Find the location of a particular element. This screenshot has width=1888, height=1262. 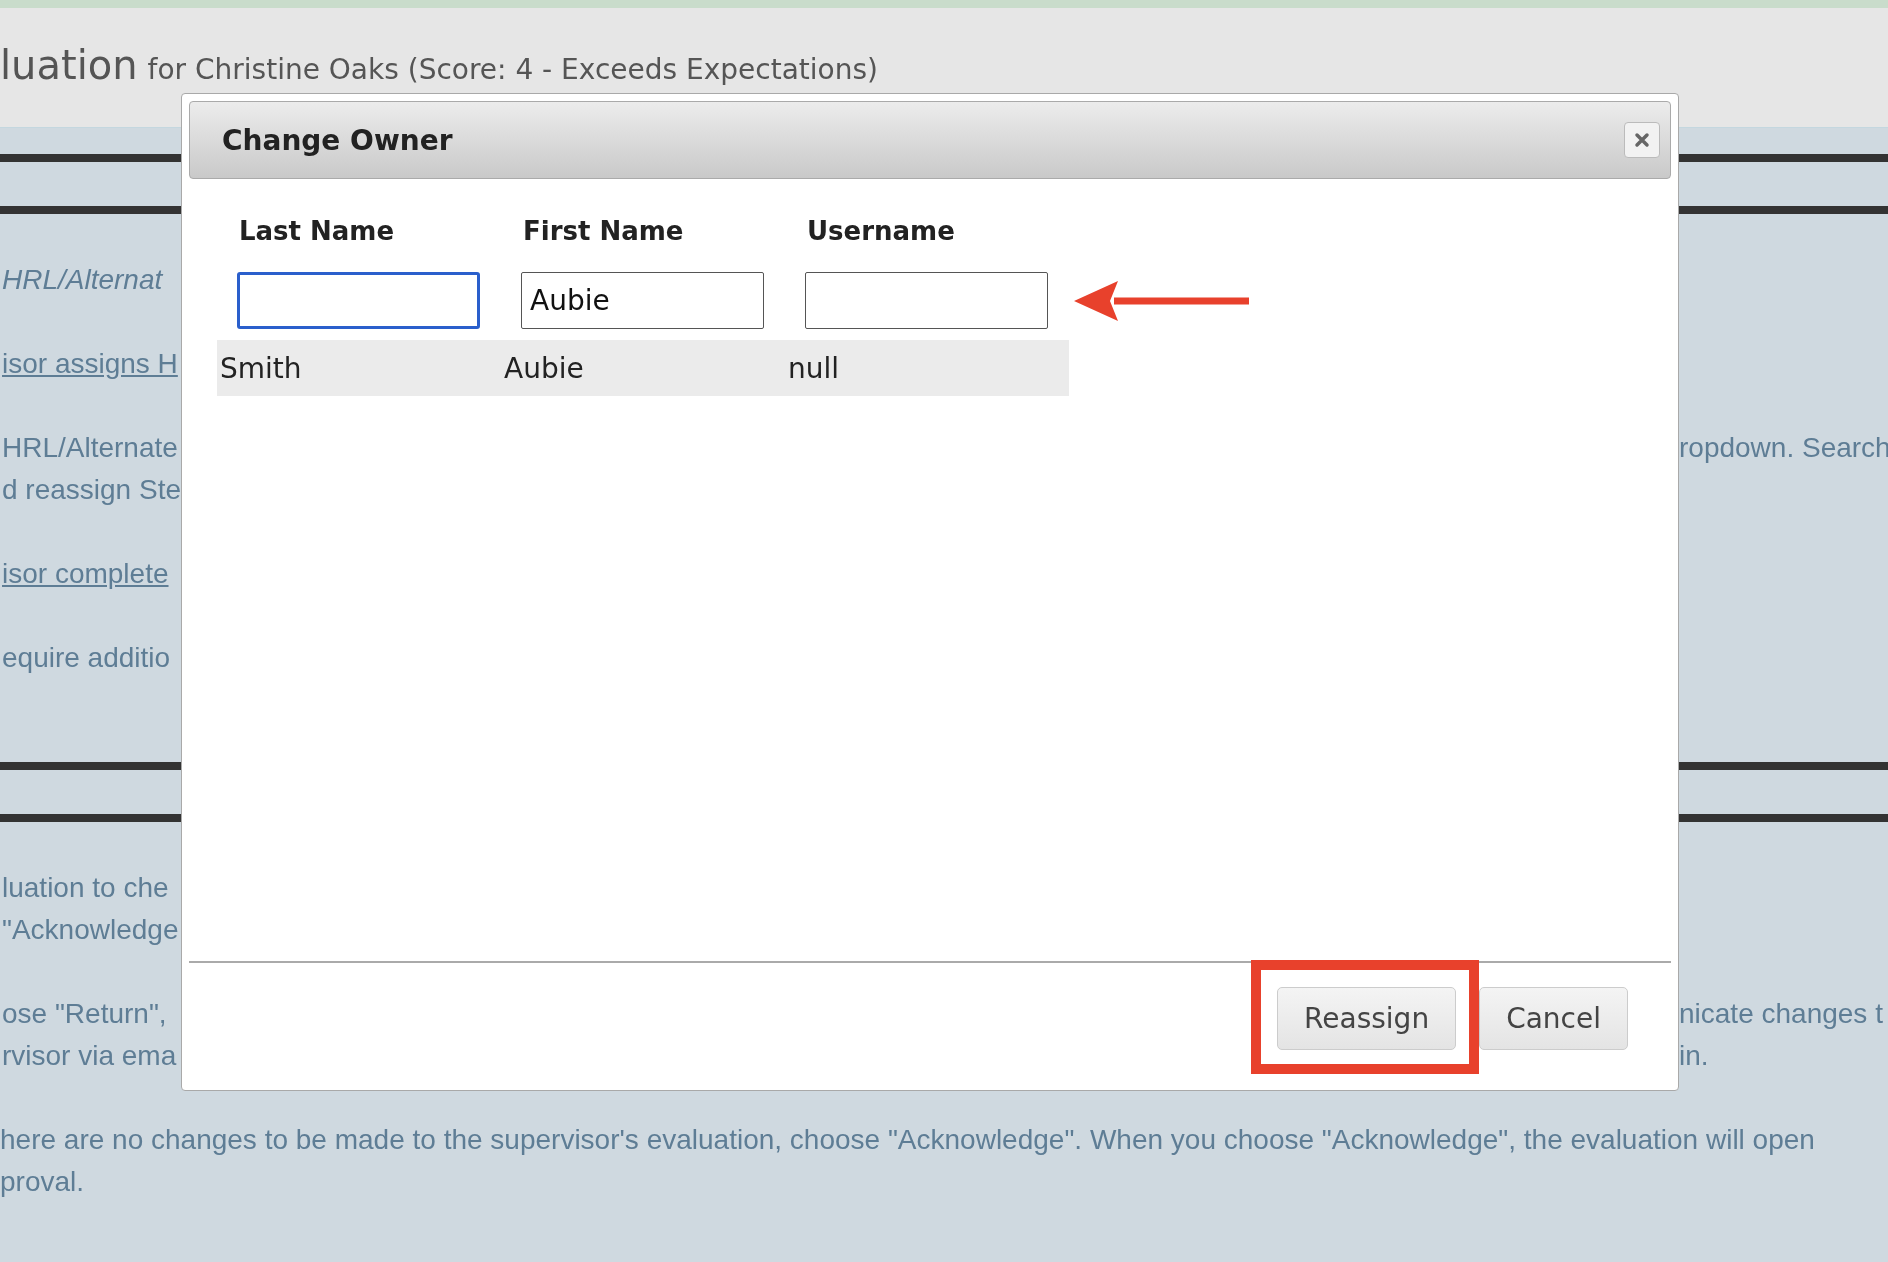

page-subtitle: for Christine Oaks (Score: 4 - Exceeds Expectations) is located at coordinates (512, 69).